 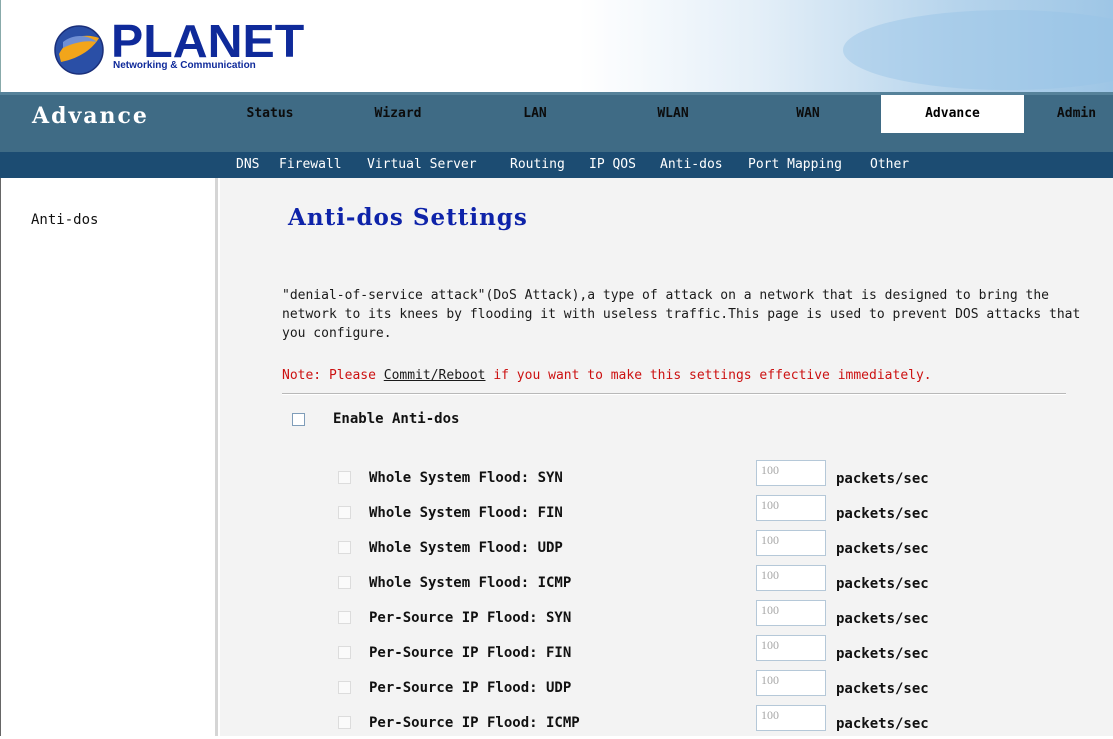 What do you see at coordinates (184, 65) in the screenshot?
I see `brand-tagline: Networking & Communication` at bounding box center [184, 65].